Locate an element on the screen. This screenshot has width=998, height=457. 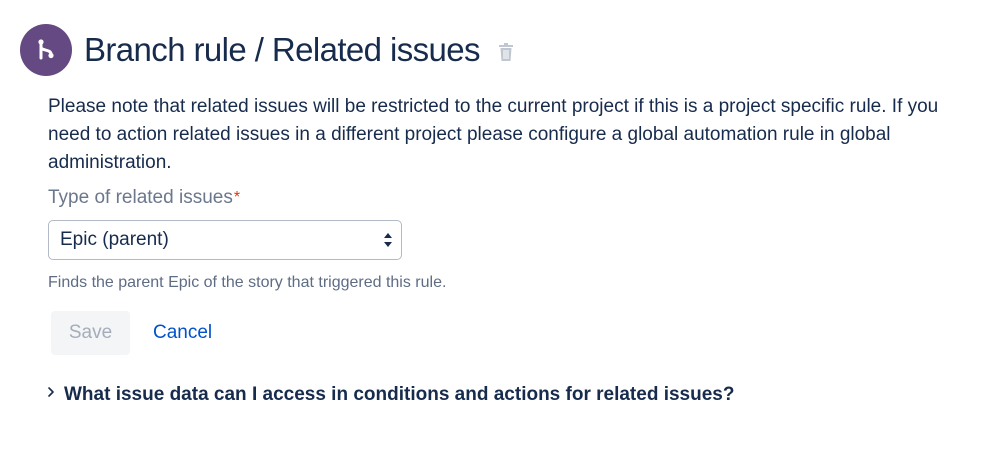
select-value: Epic (parent) is located at coordinates (114, 239).